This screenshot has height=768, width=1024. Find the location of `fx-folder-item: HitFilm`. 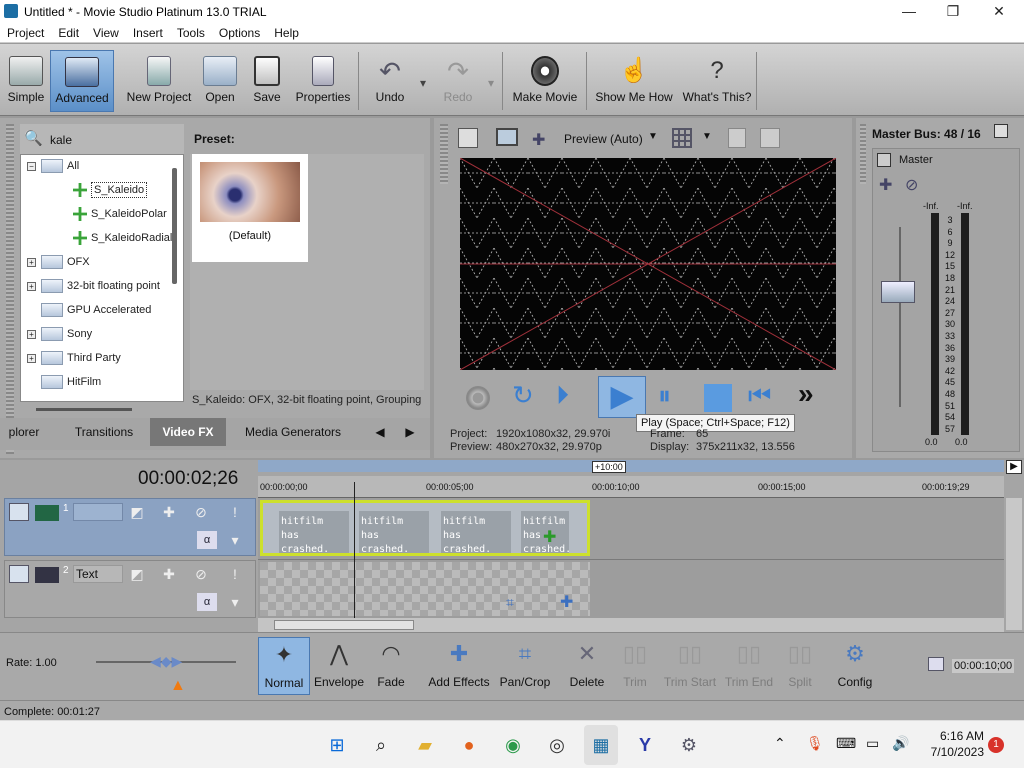

fx-folder-item: HitFilm is located at coordinates (64, 386).